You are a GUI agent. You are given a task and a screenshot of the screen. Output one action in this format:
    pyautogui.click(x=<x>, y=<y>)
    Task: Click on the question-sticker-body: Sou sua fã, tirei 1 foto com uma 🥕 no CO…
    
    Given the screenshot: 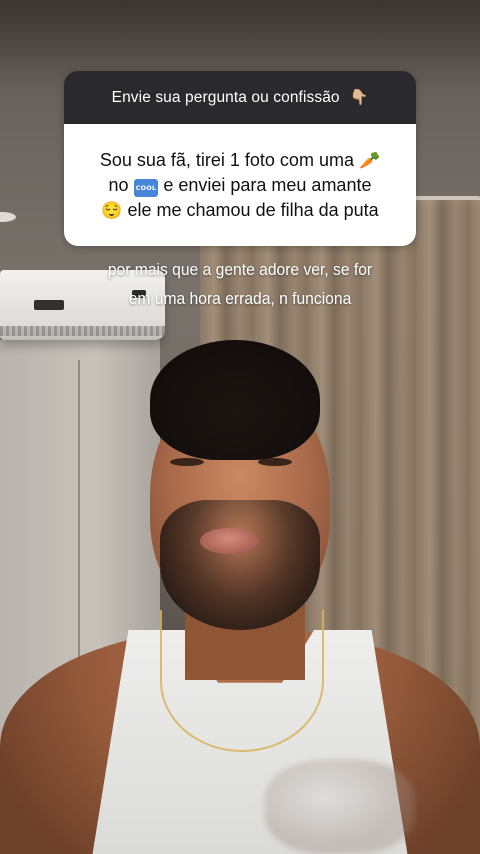 What is the action you would take?
    pyautogui.click(x=240, y=185)
    